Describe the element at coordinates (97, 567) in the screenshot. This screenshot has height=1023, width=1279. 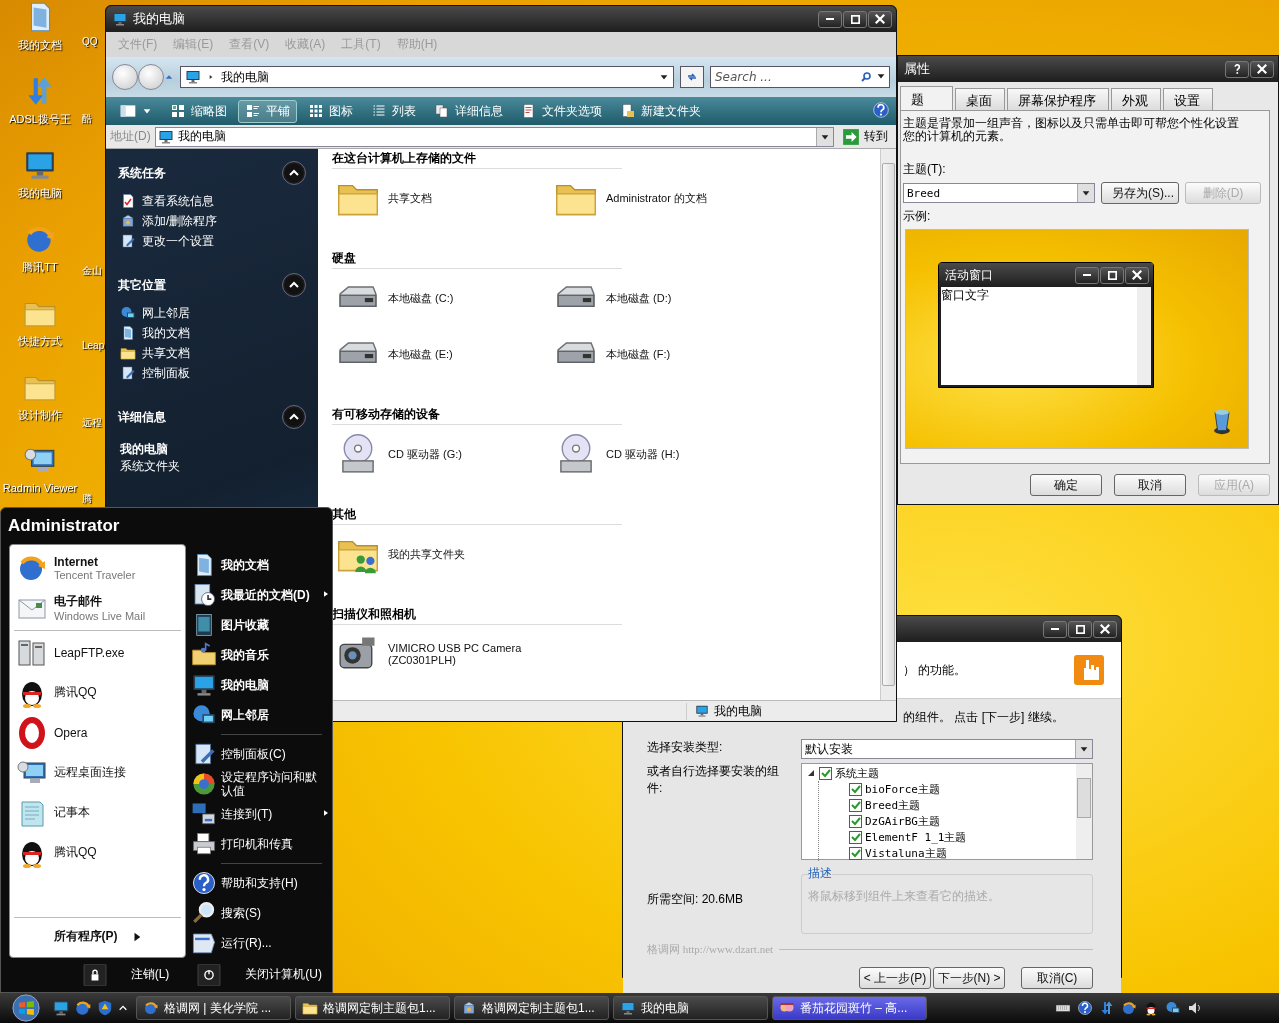
I see `menu-item: Internet Tencent Traveler` at that location.